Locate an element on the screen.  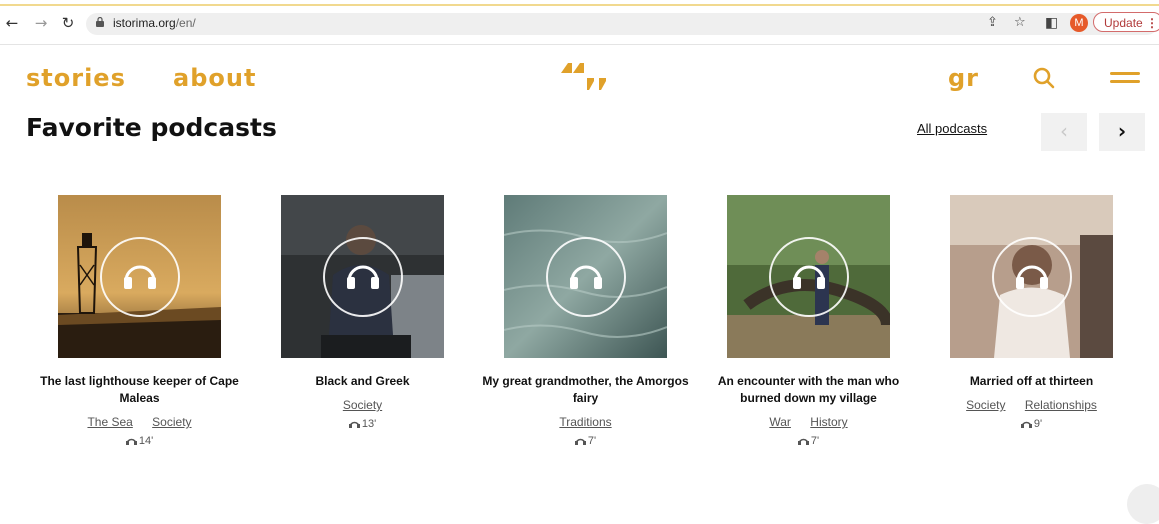
back-icon: ← is located at coordinates (12, 23).